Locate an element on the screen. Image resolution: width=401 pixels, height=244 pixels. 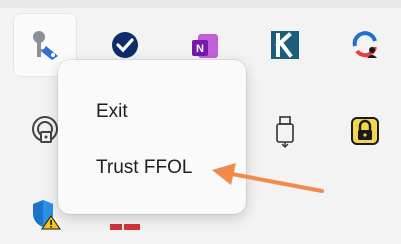
shield-warning-icon is located at coordinates (47, 215).